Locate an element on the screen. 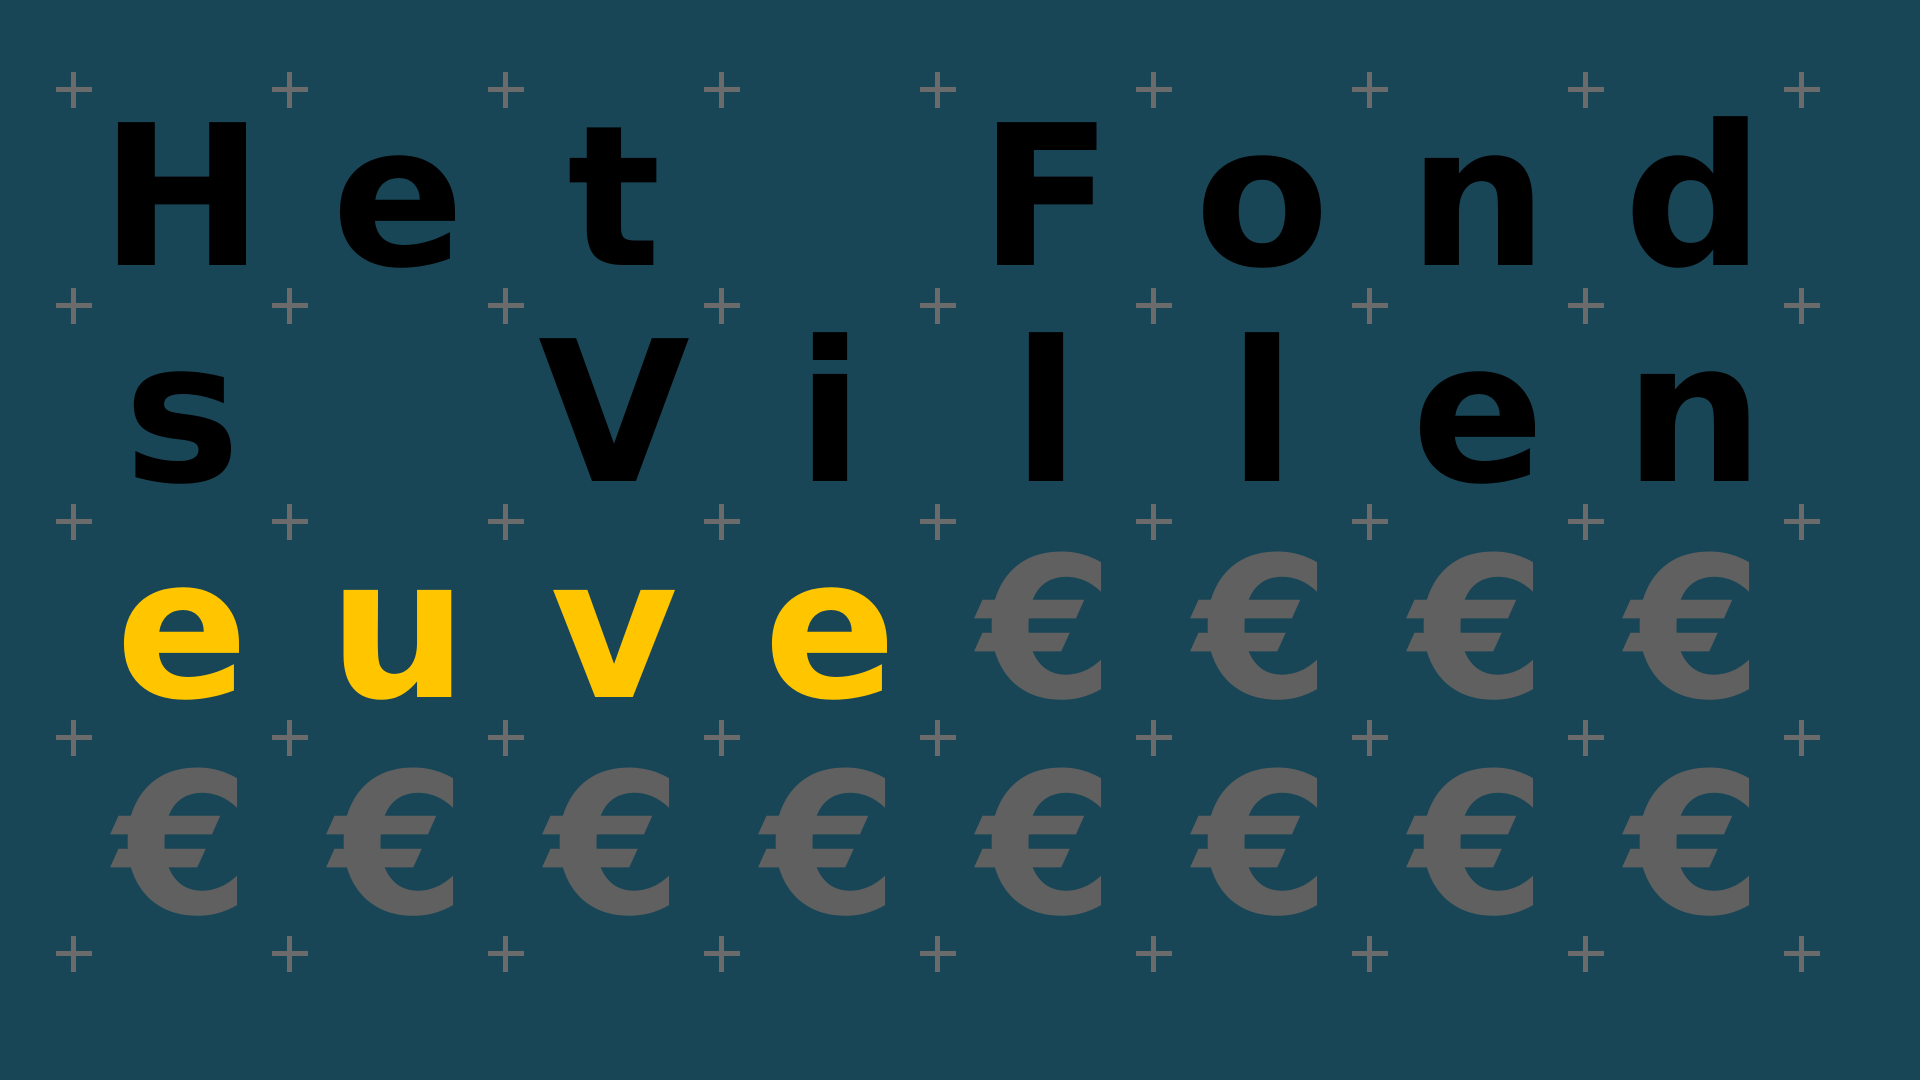 This screenshot has height=1080, width=1920. grid-letter: i is located at coordinates (830, 414).